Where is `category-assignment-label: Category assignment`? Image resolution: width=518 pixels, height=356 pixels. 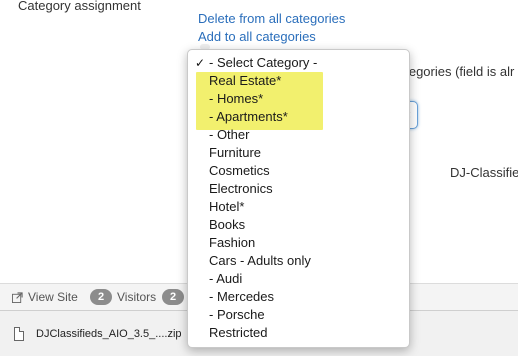
category-assignment-label: Category assignment is located at coordinates (79, 6).